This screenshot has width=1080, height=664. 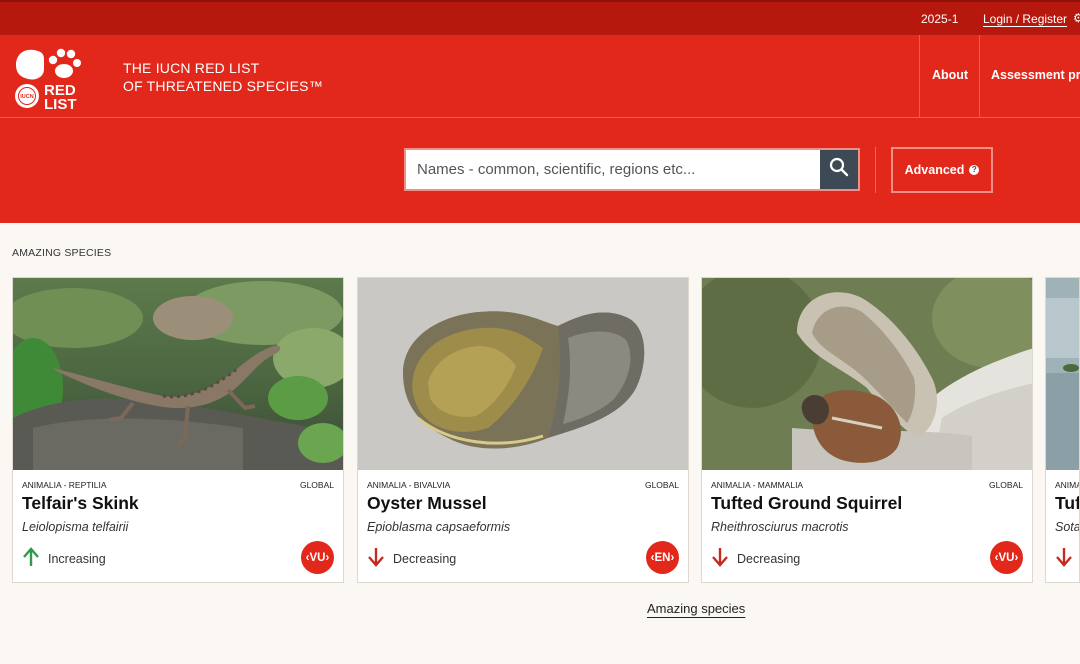 I want to click on taxonomy-label: ANIMALIA - MAMMALIA, so click(x=757, y=485).